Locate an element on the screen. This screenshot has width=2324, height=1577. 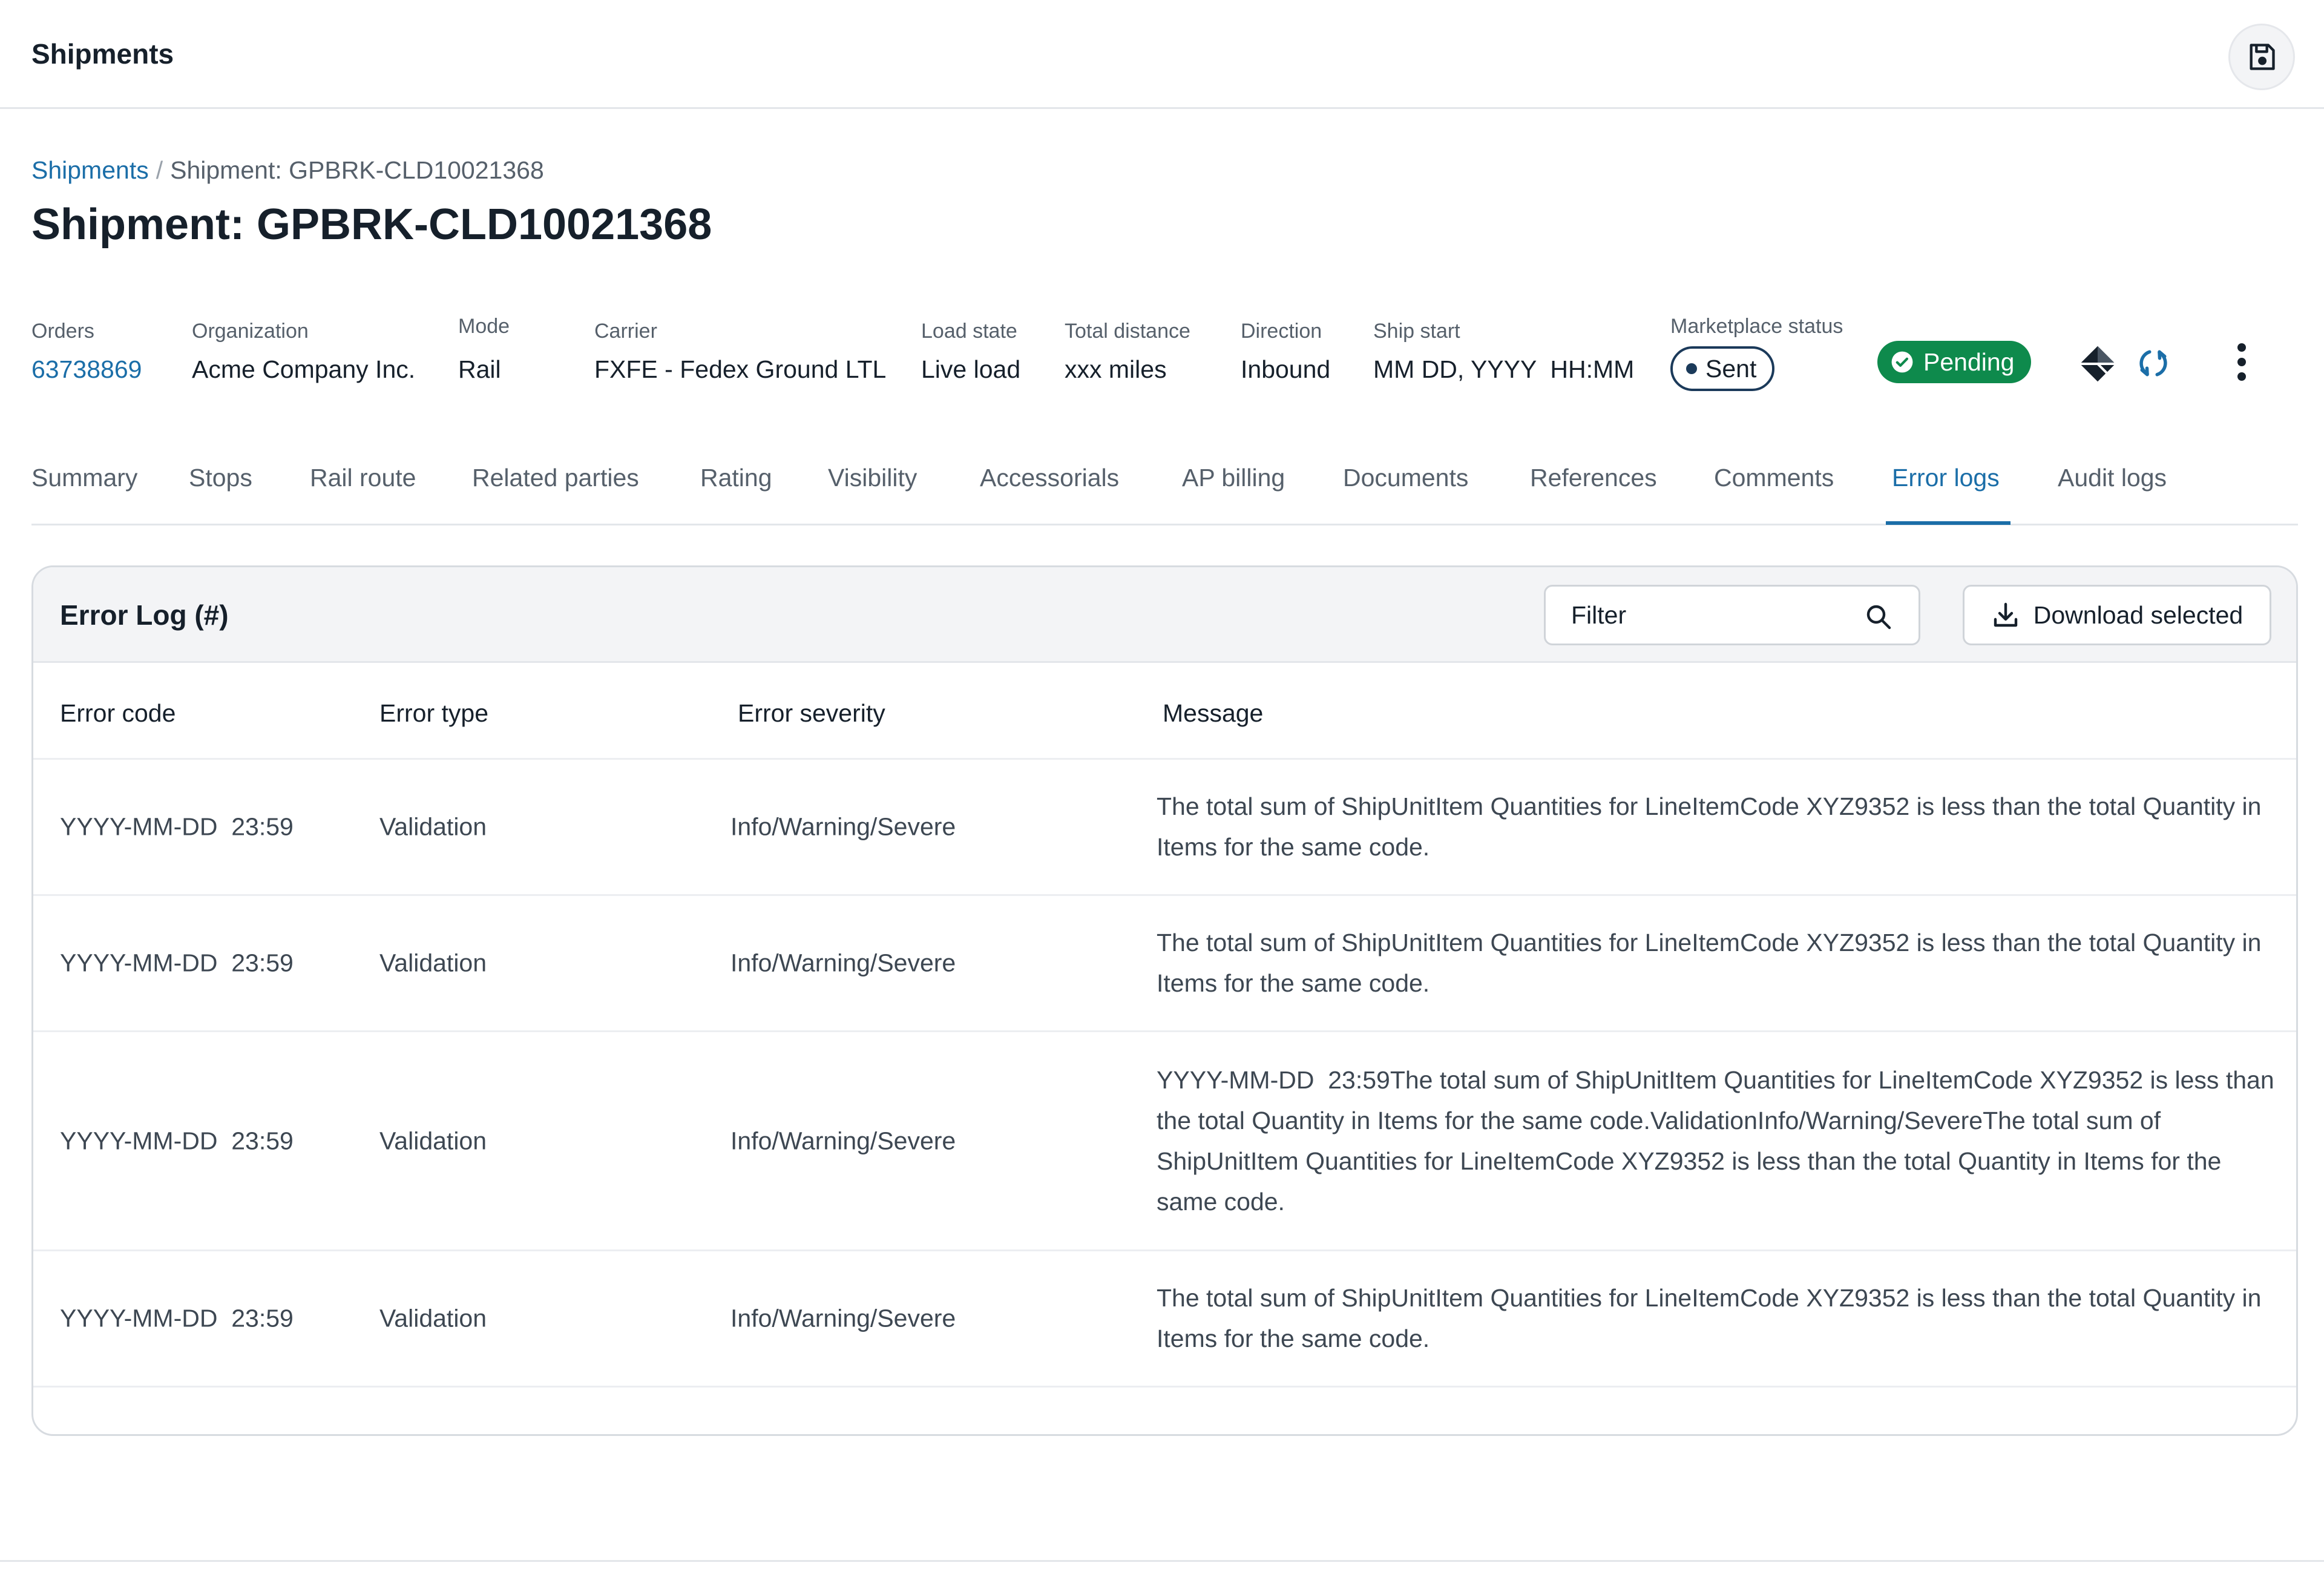
meta-total-distance: Total distance xxx miles is located at coordinates (1127, 352).